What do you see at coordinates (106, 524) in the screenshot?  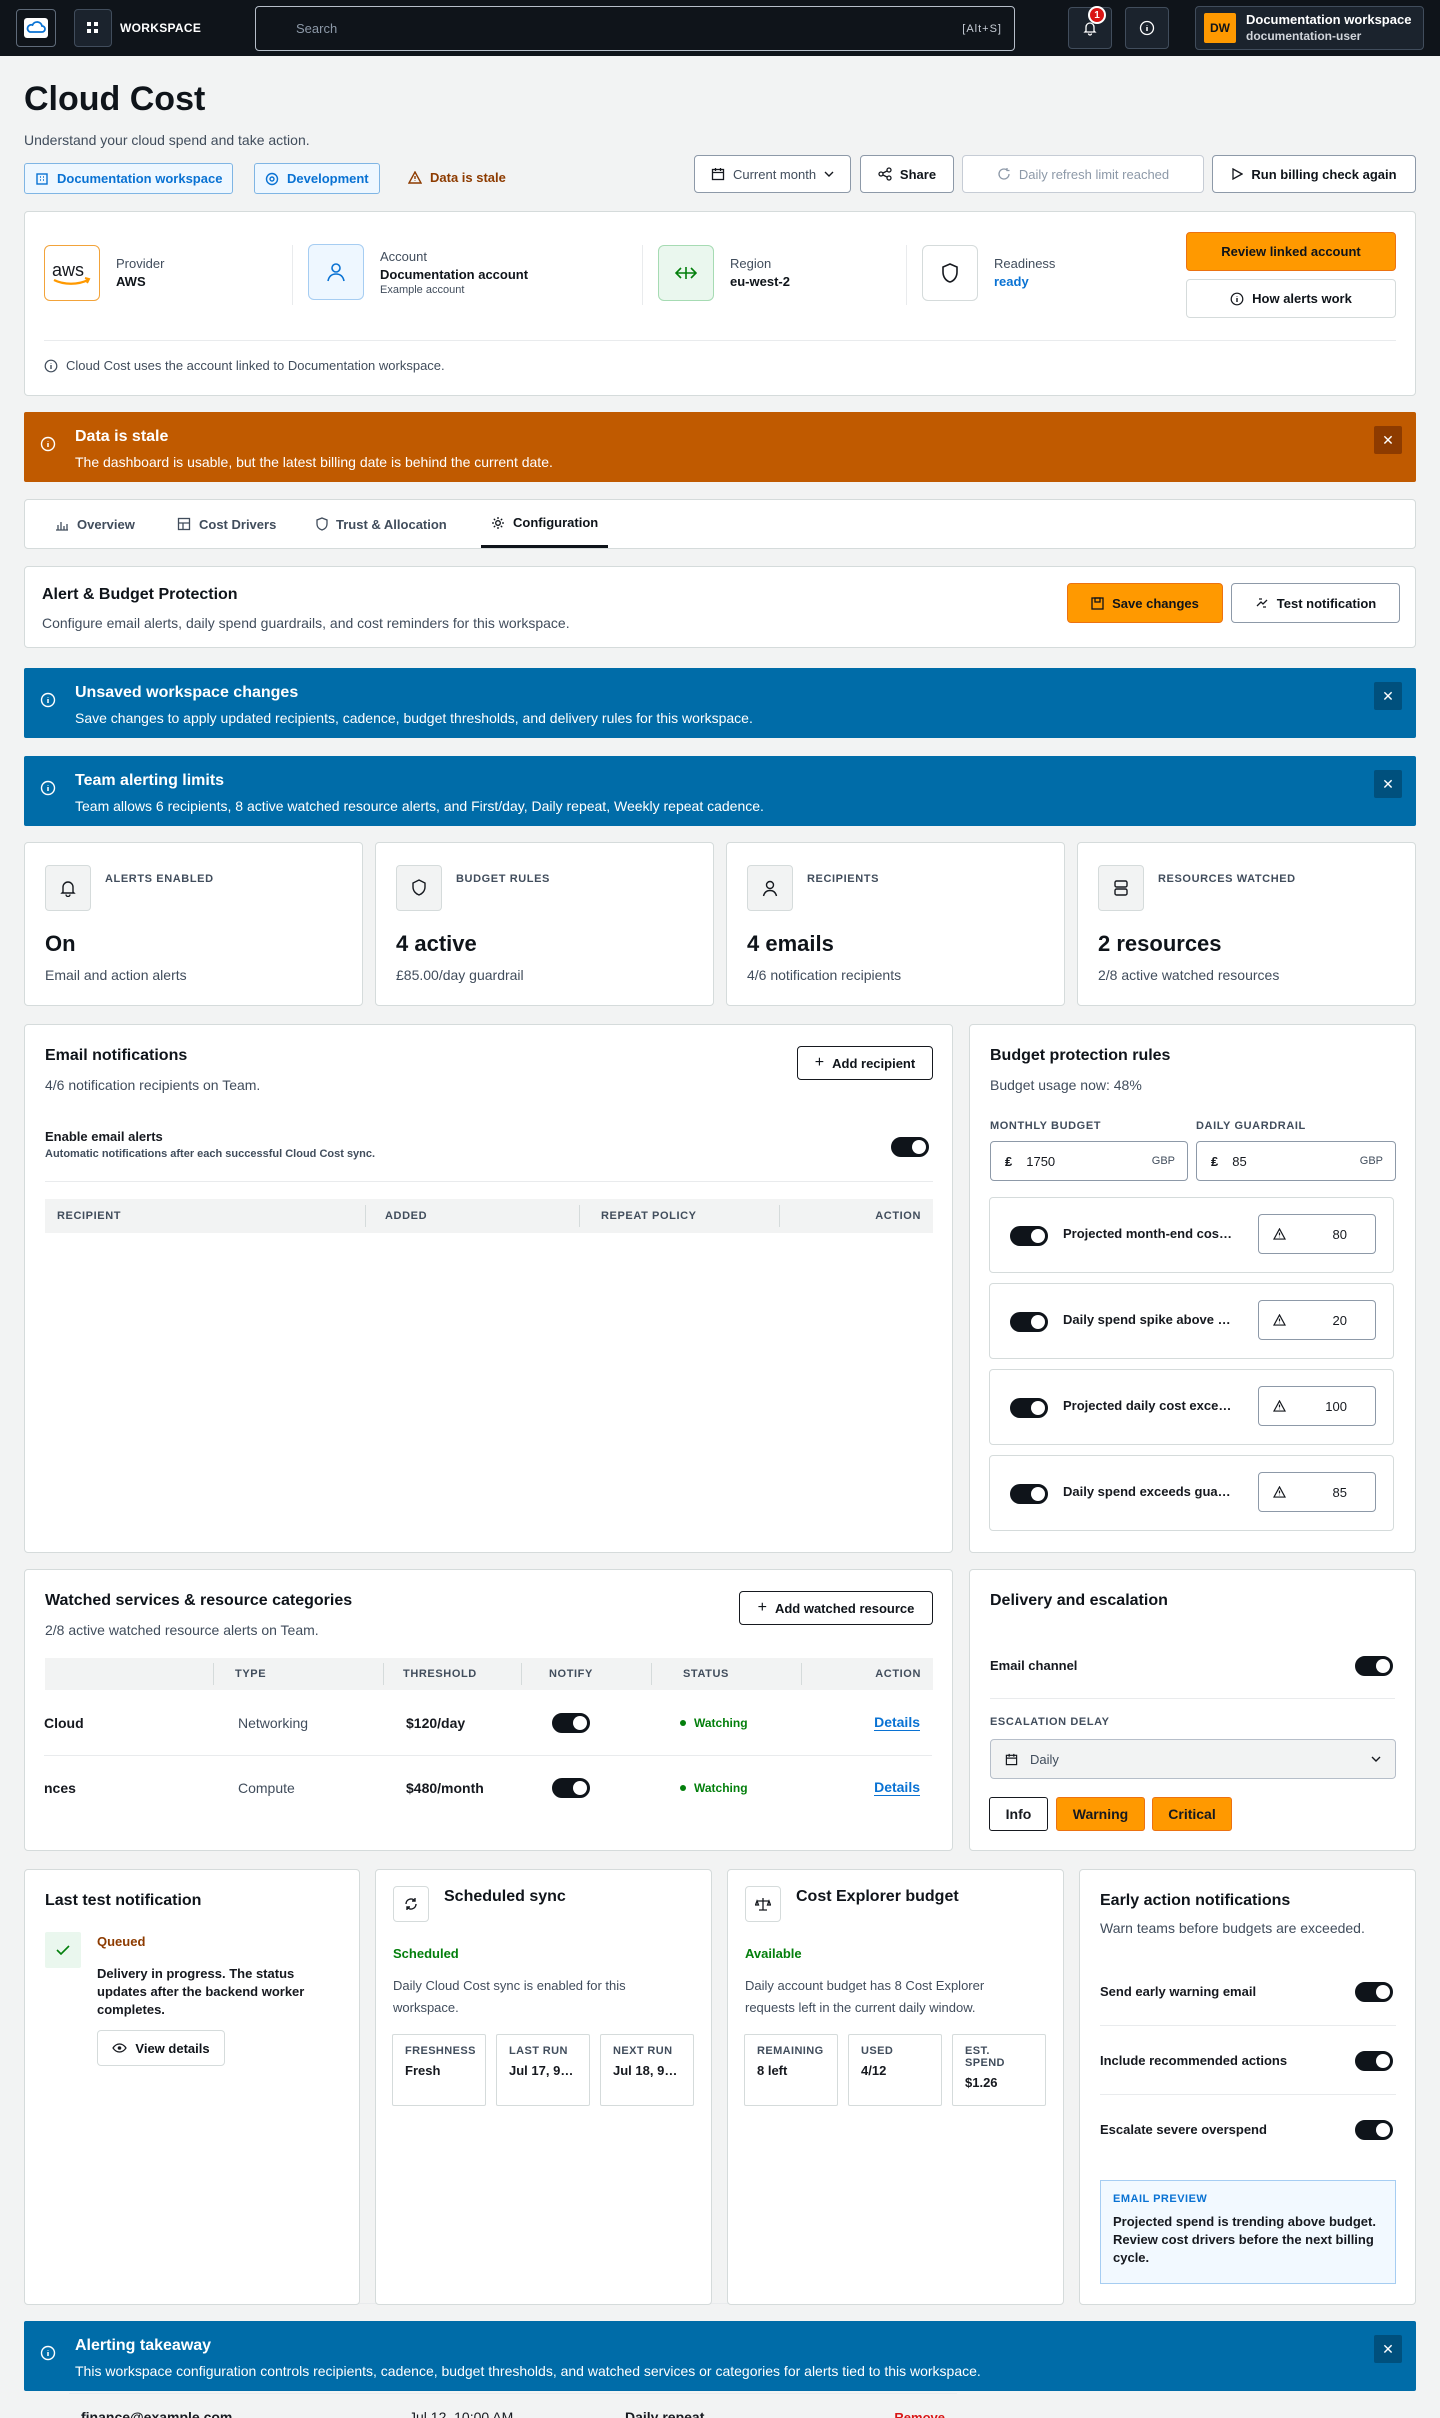 I see `tab-overview-label: Overview` at bounding box center [106, 524].